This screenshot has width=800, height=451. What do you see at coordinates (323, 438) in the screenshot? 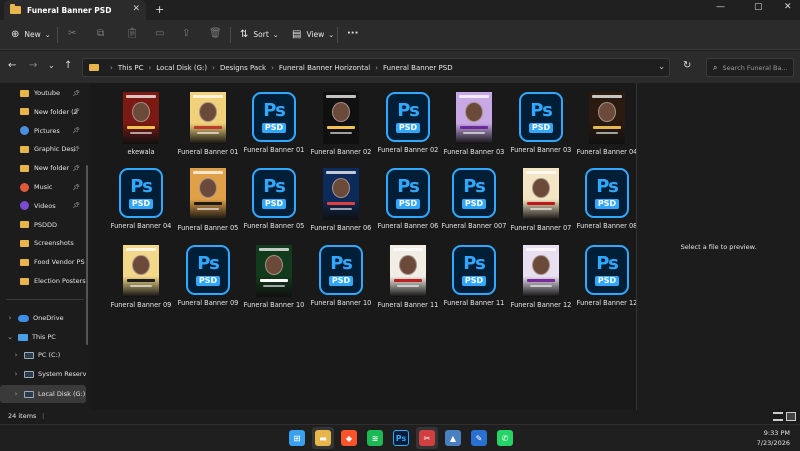
I see `taskbar-file-explorer-button: ▬` at bounding box center [323, 438].